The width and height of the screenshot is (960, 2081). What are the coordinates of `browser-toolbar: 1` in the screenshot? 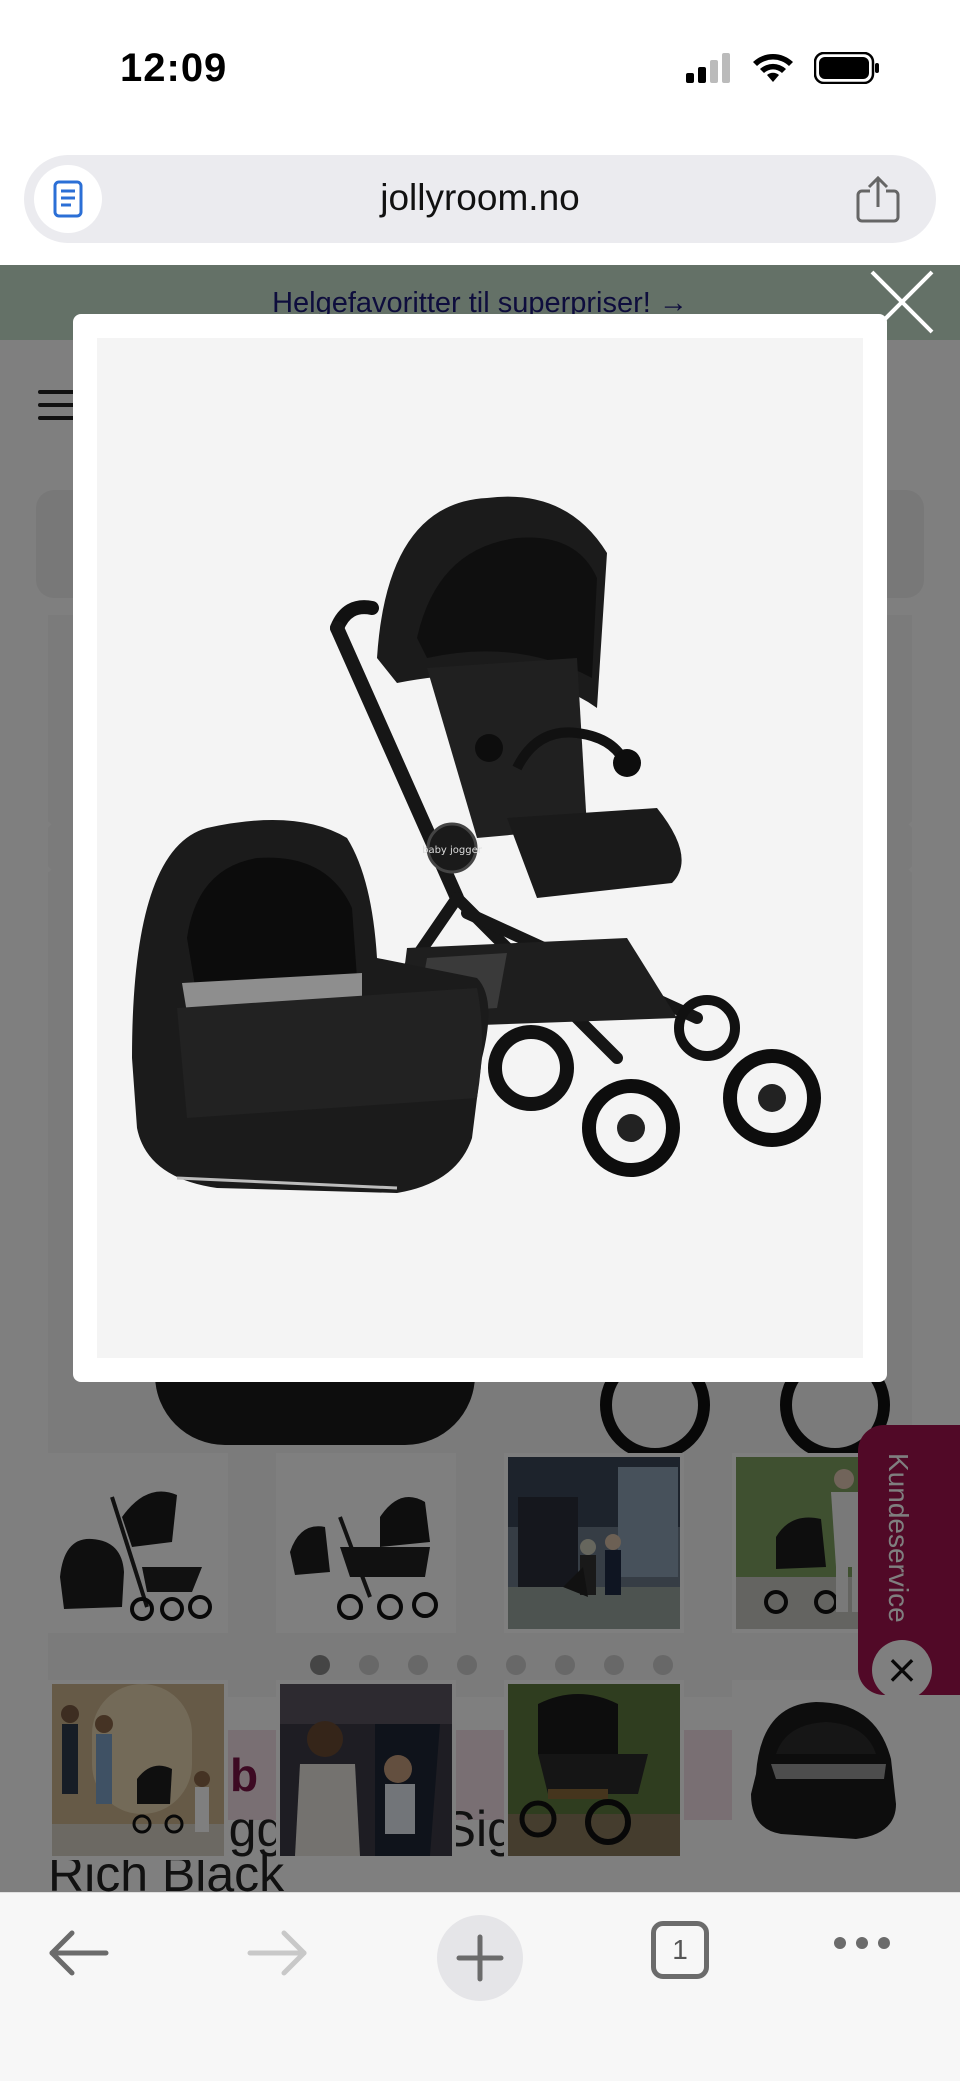 It's located at (480, 1986).